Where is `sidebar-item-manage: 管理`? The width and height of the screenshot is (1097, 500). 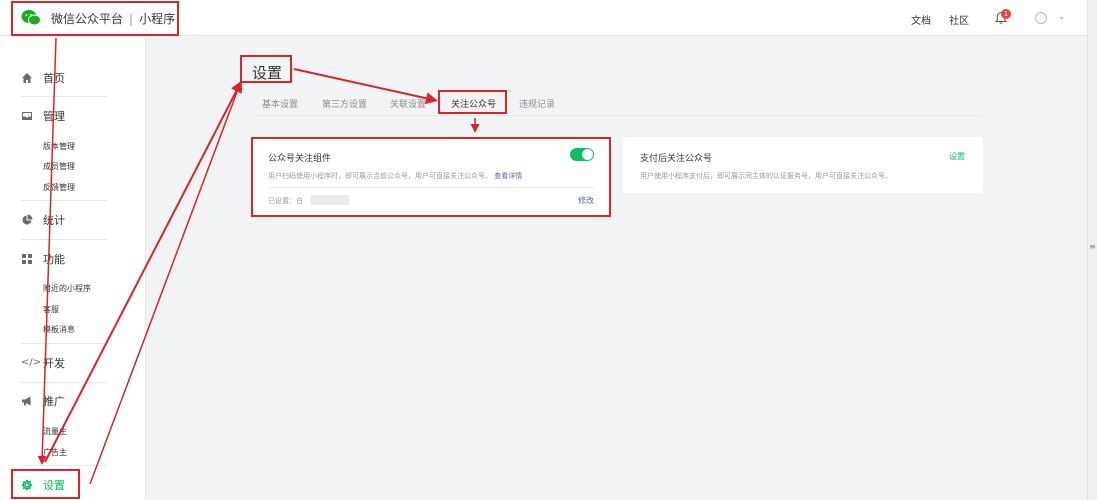 sidebar-item-manage: 管理 is located at coordinates (43, 116).